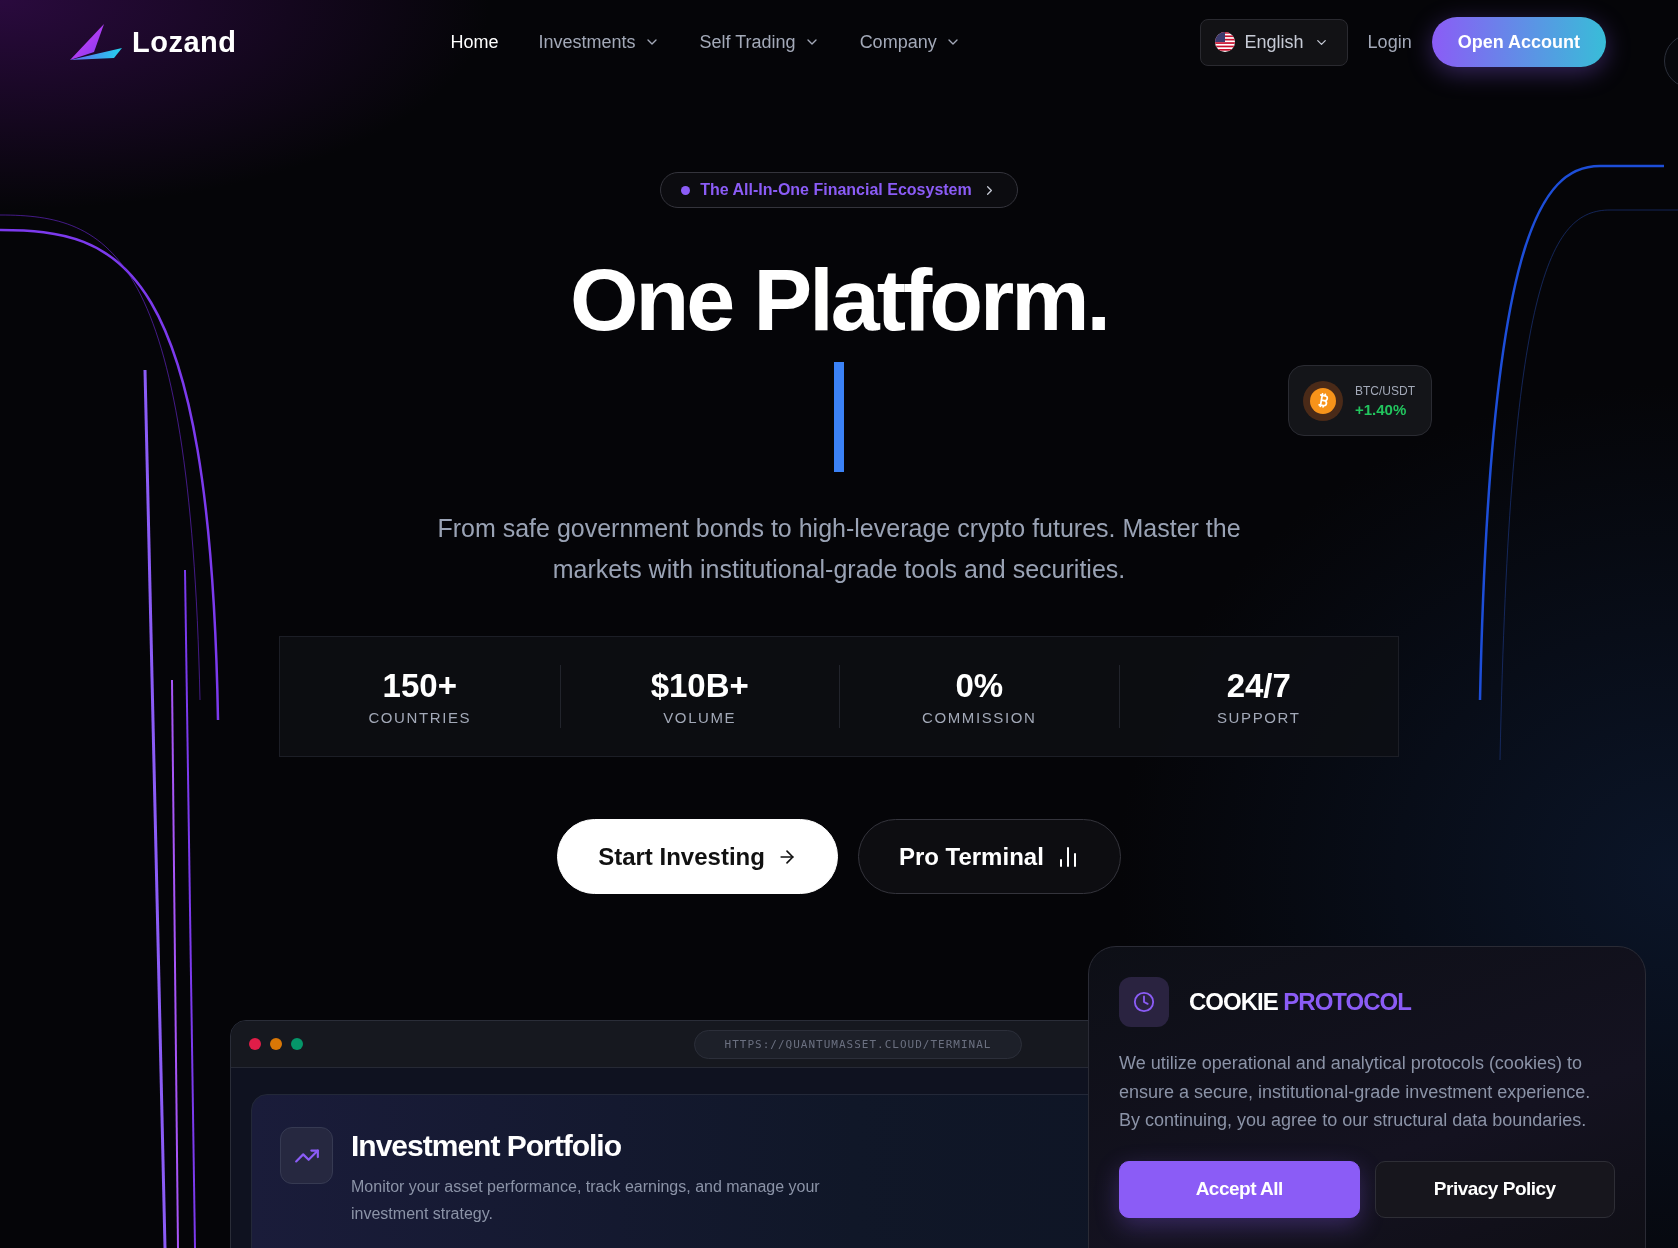 The image size is (1678, 1248). I want to click on announcement-badge: The All-In-One Financial Ecosystem, so click(839, 190).